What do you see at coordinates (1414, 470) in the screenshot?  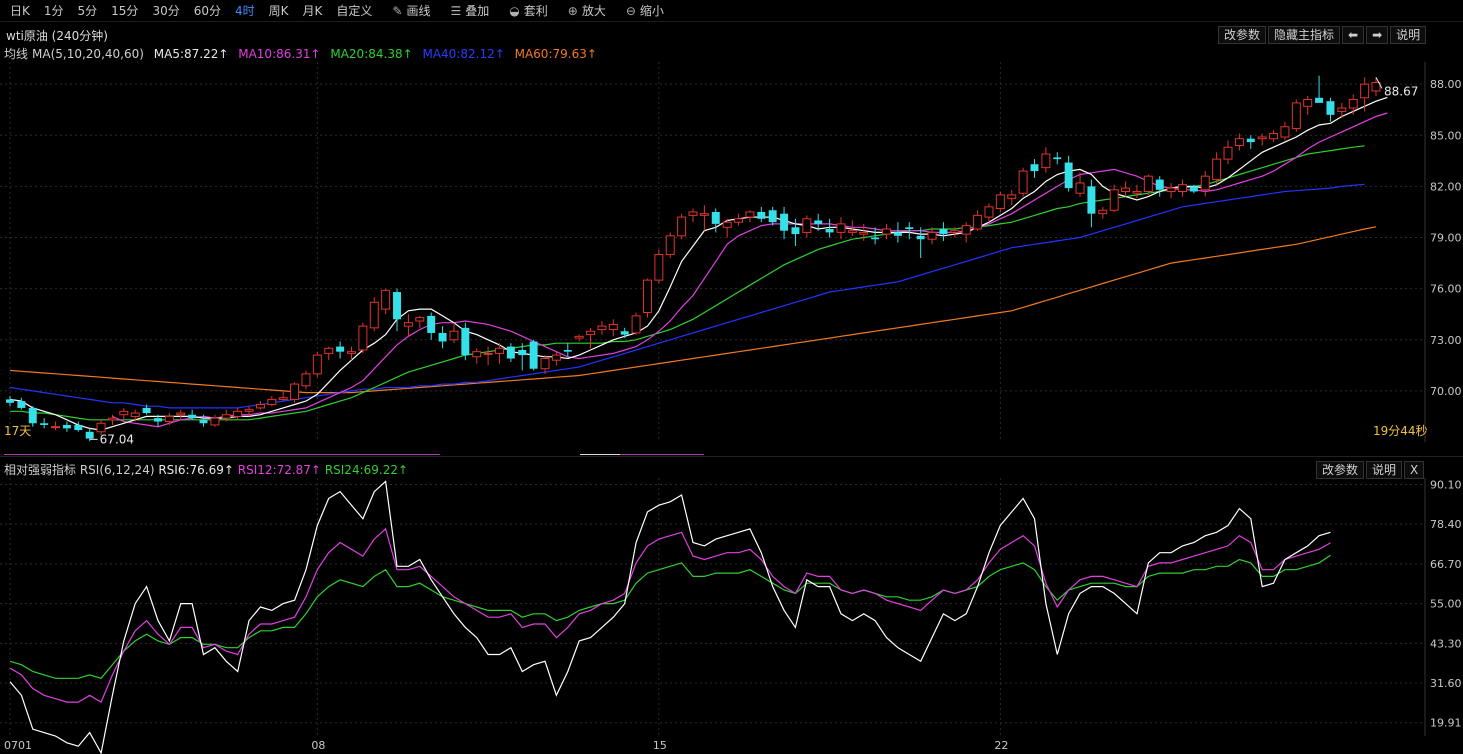 I see `close-icon: X` at bounding box center [1414, 470].